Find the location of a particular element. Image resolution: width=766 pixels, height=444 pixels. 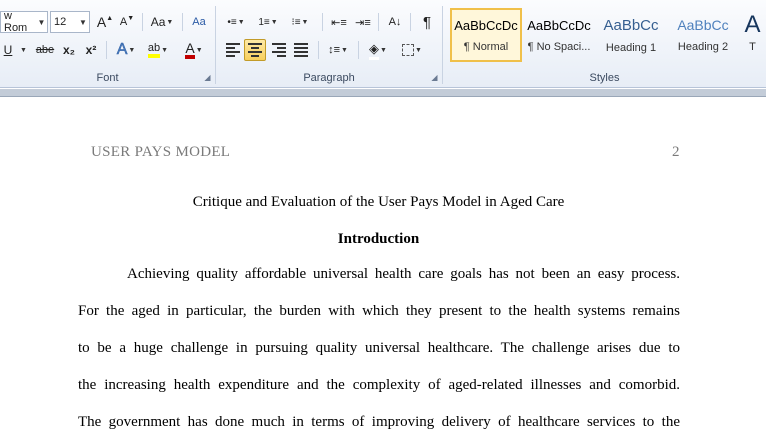

line-spacing-button: ↕≡ ▼ is located at coordinates (338, 50).